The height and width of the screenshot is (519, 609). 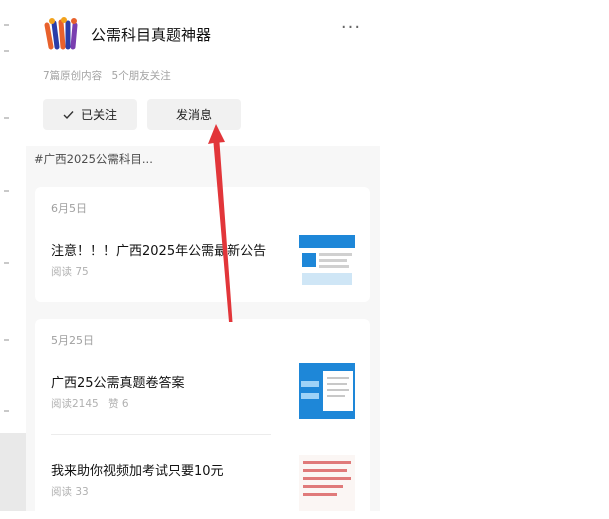 I want to click on send-message-button: 发消息, so click(x=194, y=114).